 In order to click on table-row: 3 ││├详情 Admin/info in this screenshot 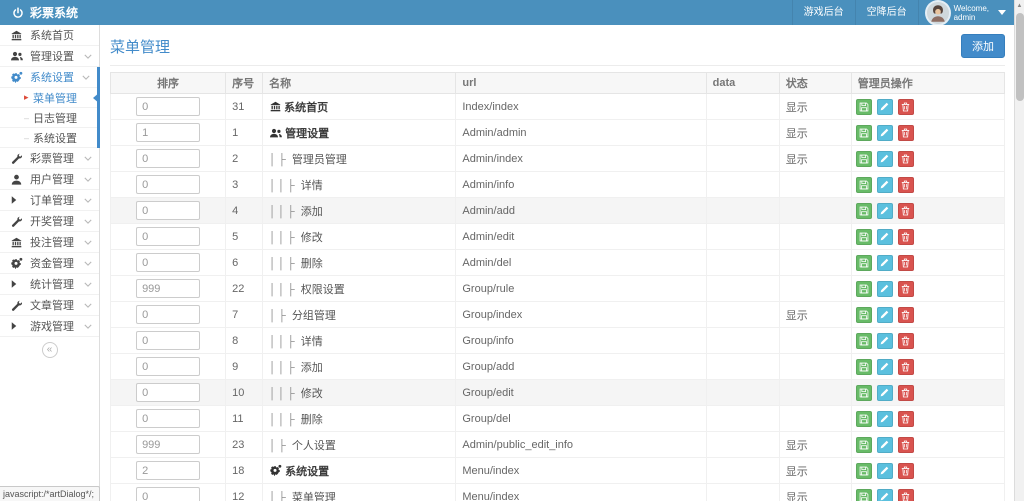, I will do `click(557, 184)`.